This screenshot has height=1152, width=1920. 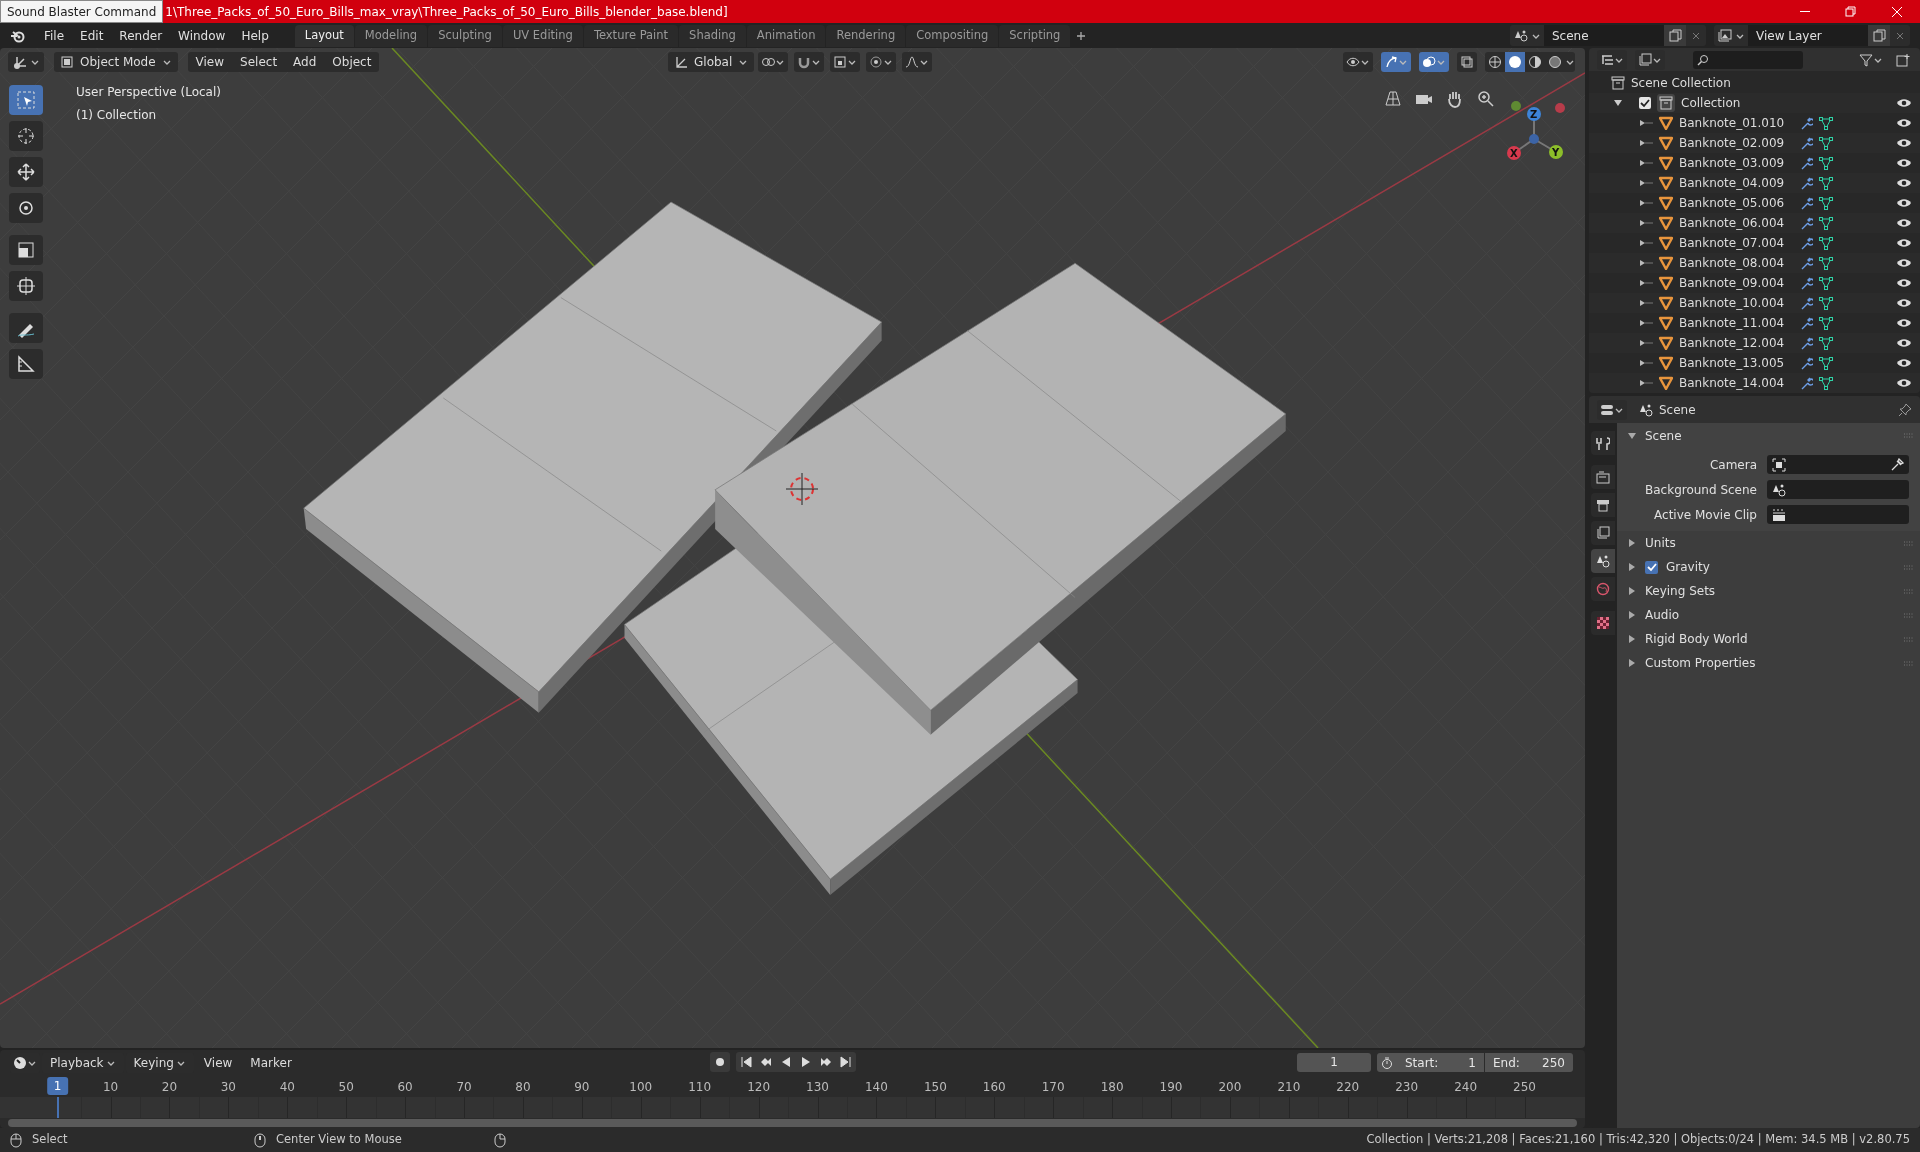 What do you see at coordinates (542, 35) in the screenshot?
I see `workspace-tab: UV Editing` at bounding box center [542, 35].